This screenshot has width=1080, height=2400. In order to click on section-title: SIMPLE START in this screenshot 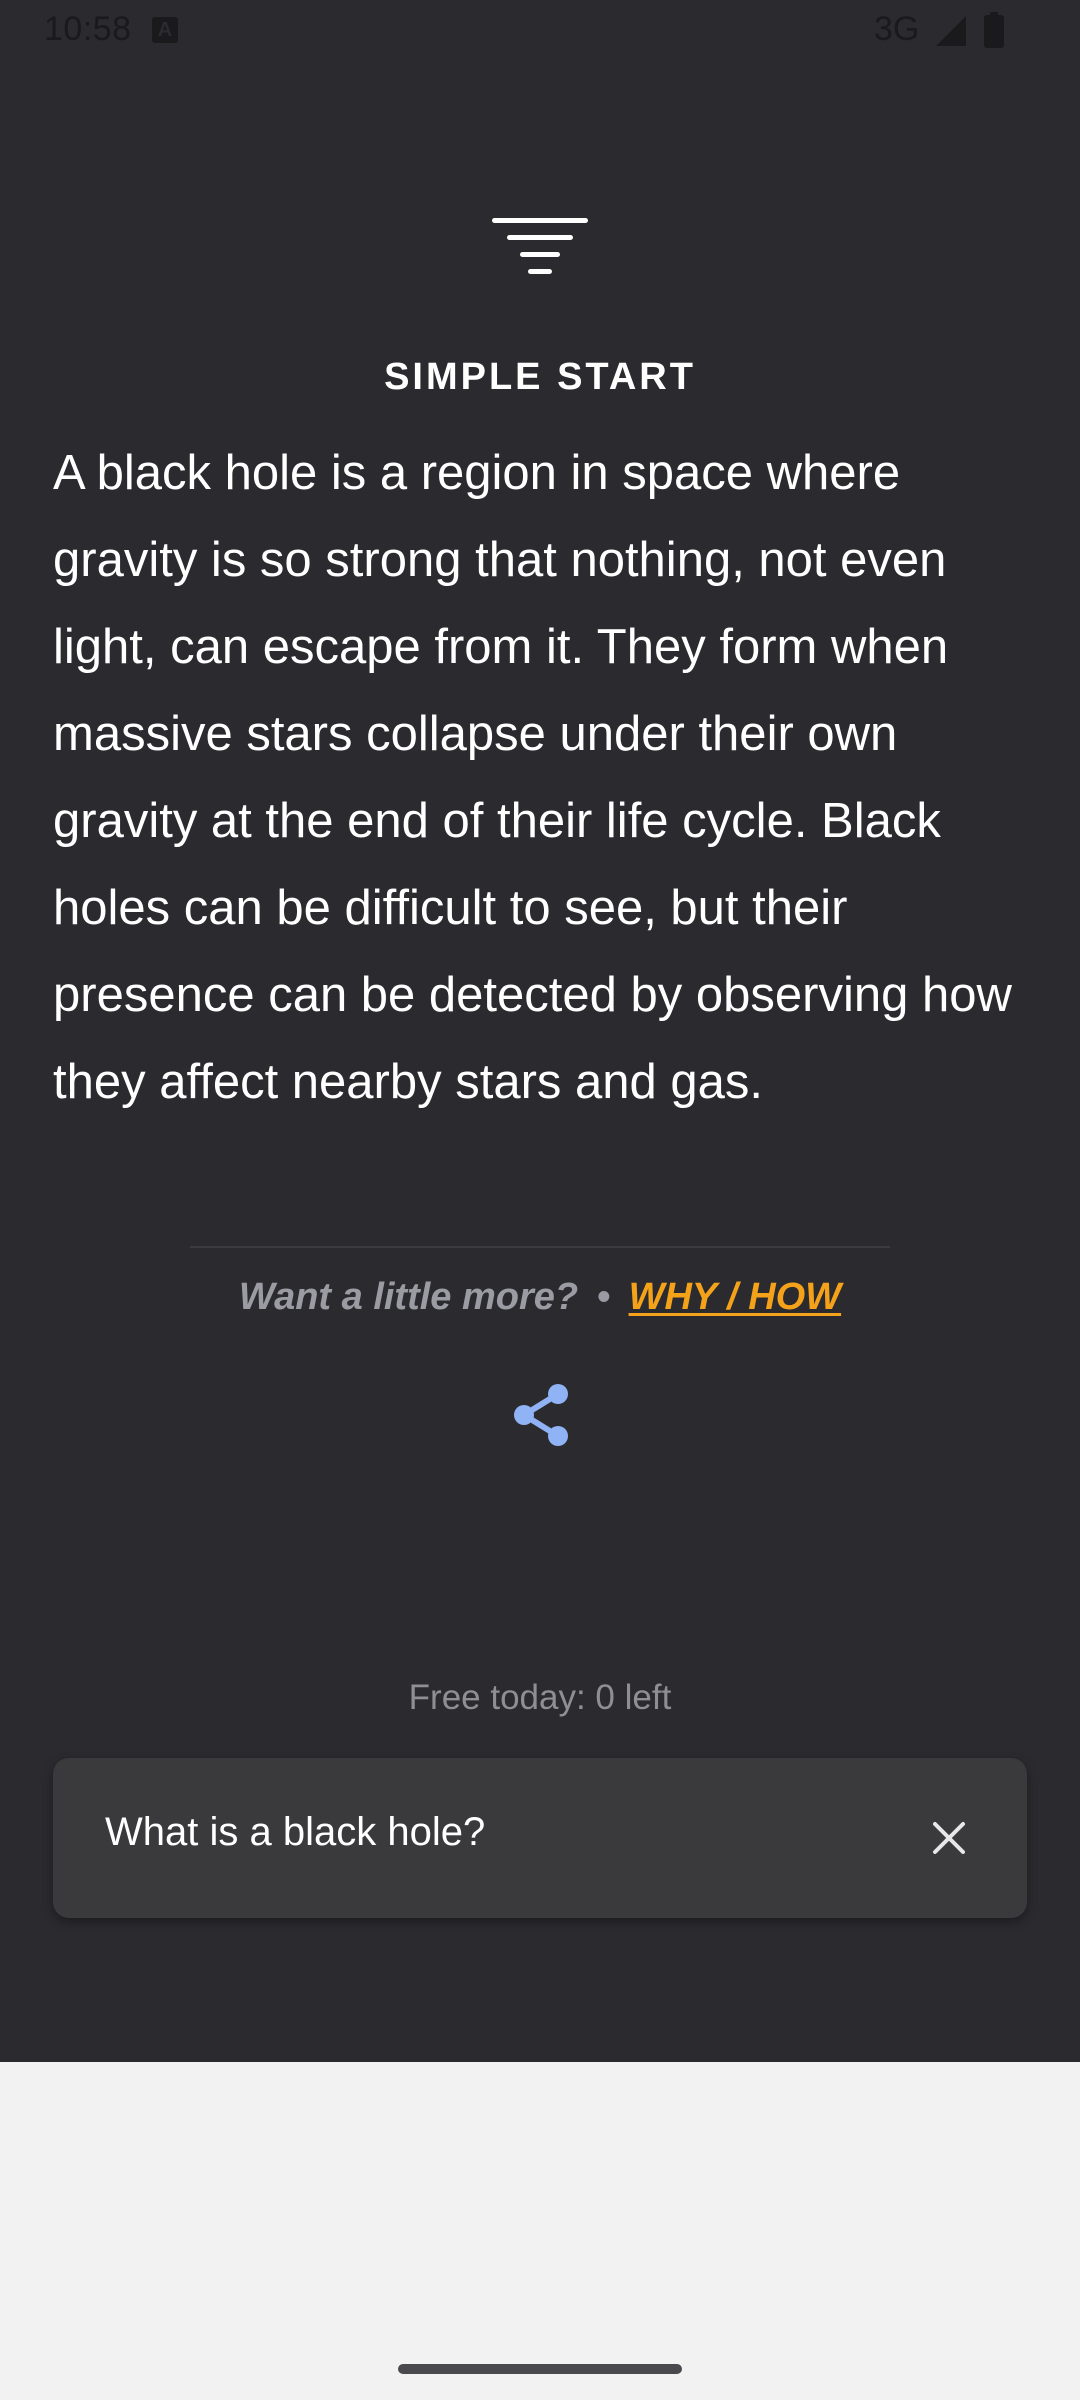, I will do `click(540, 377)`.